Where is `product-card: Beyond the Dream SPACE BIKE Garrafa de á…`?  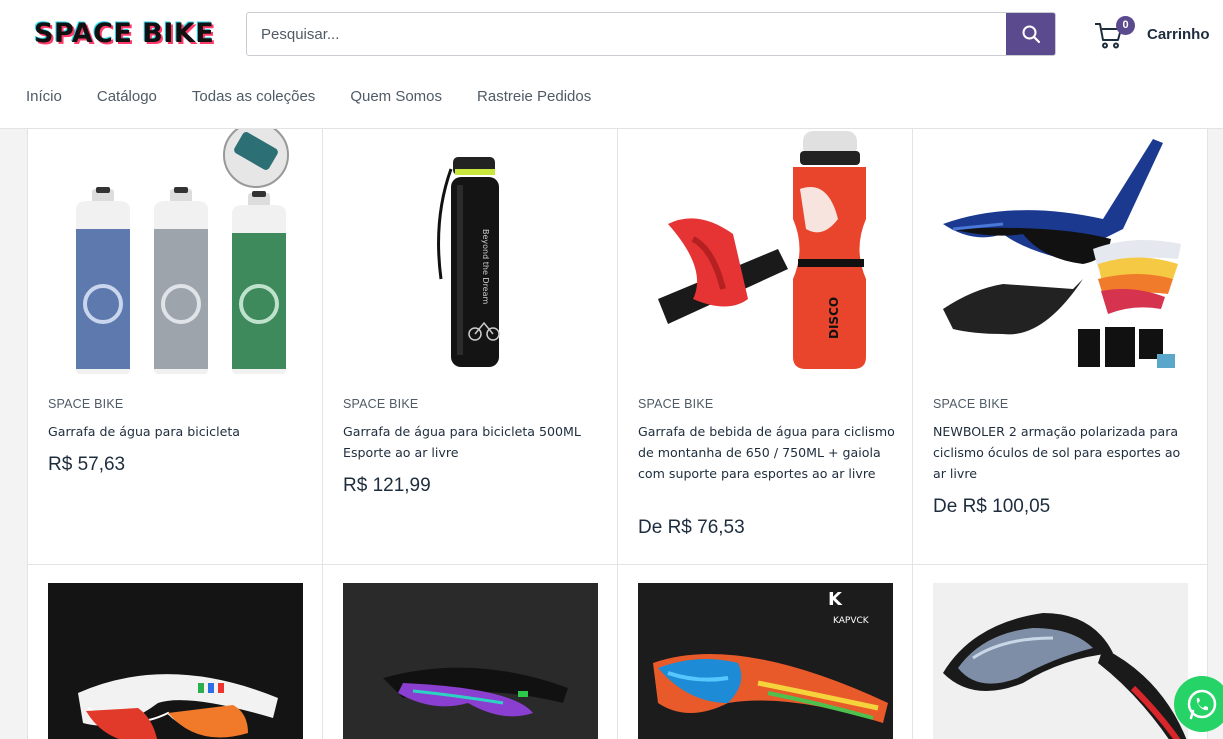
product-card: Beyond the Dream SPACE BIKE Garrafa de á… is located at coordinates (470, 346).